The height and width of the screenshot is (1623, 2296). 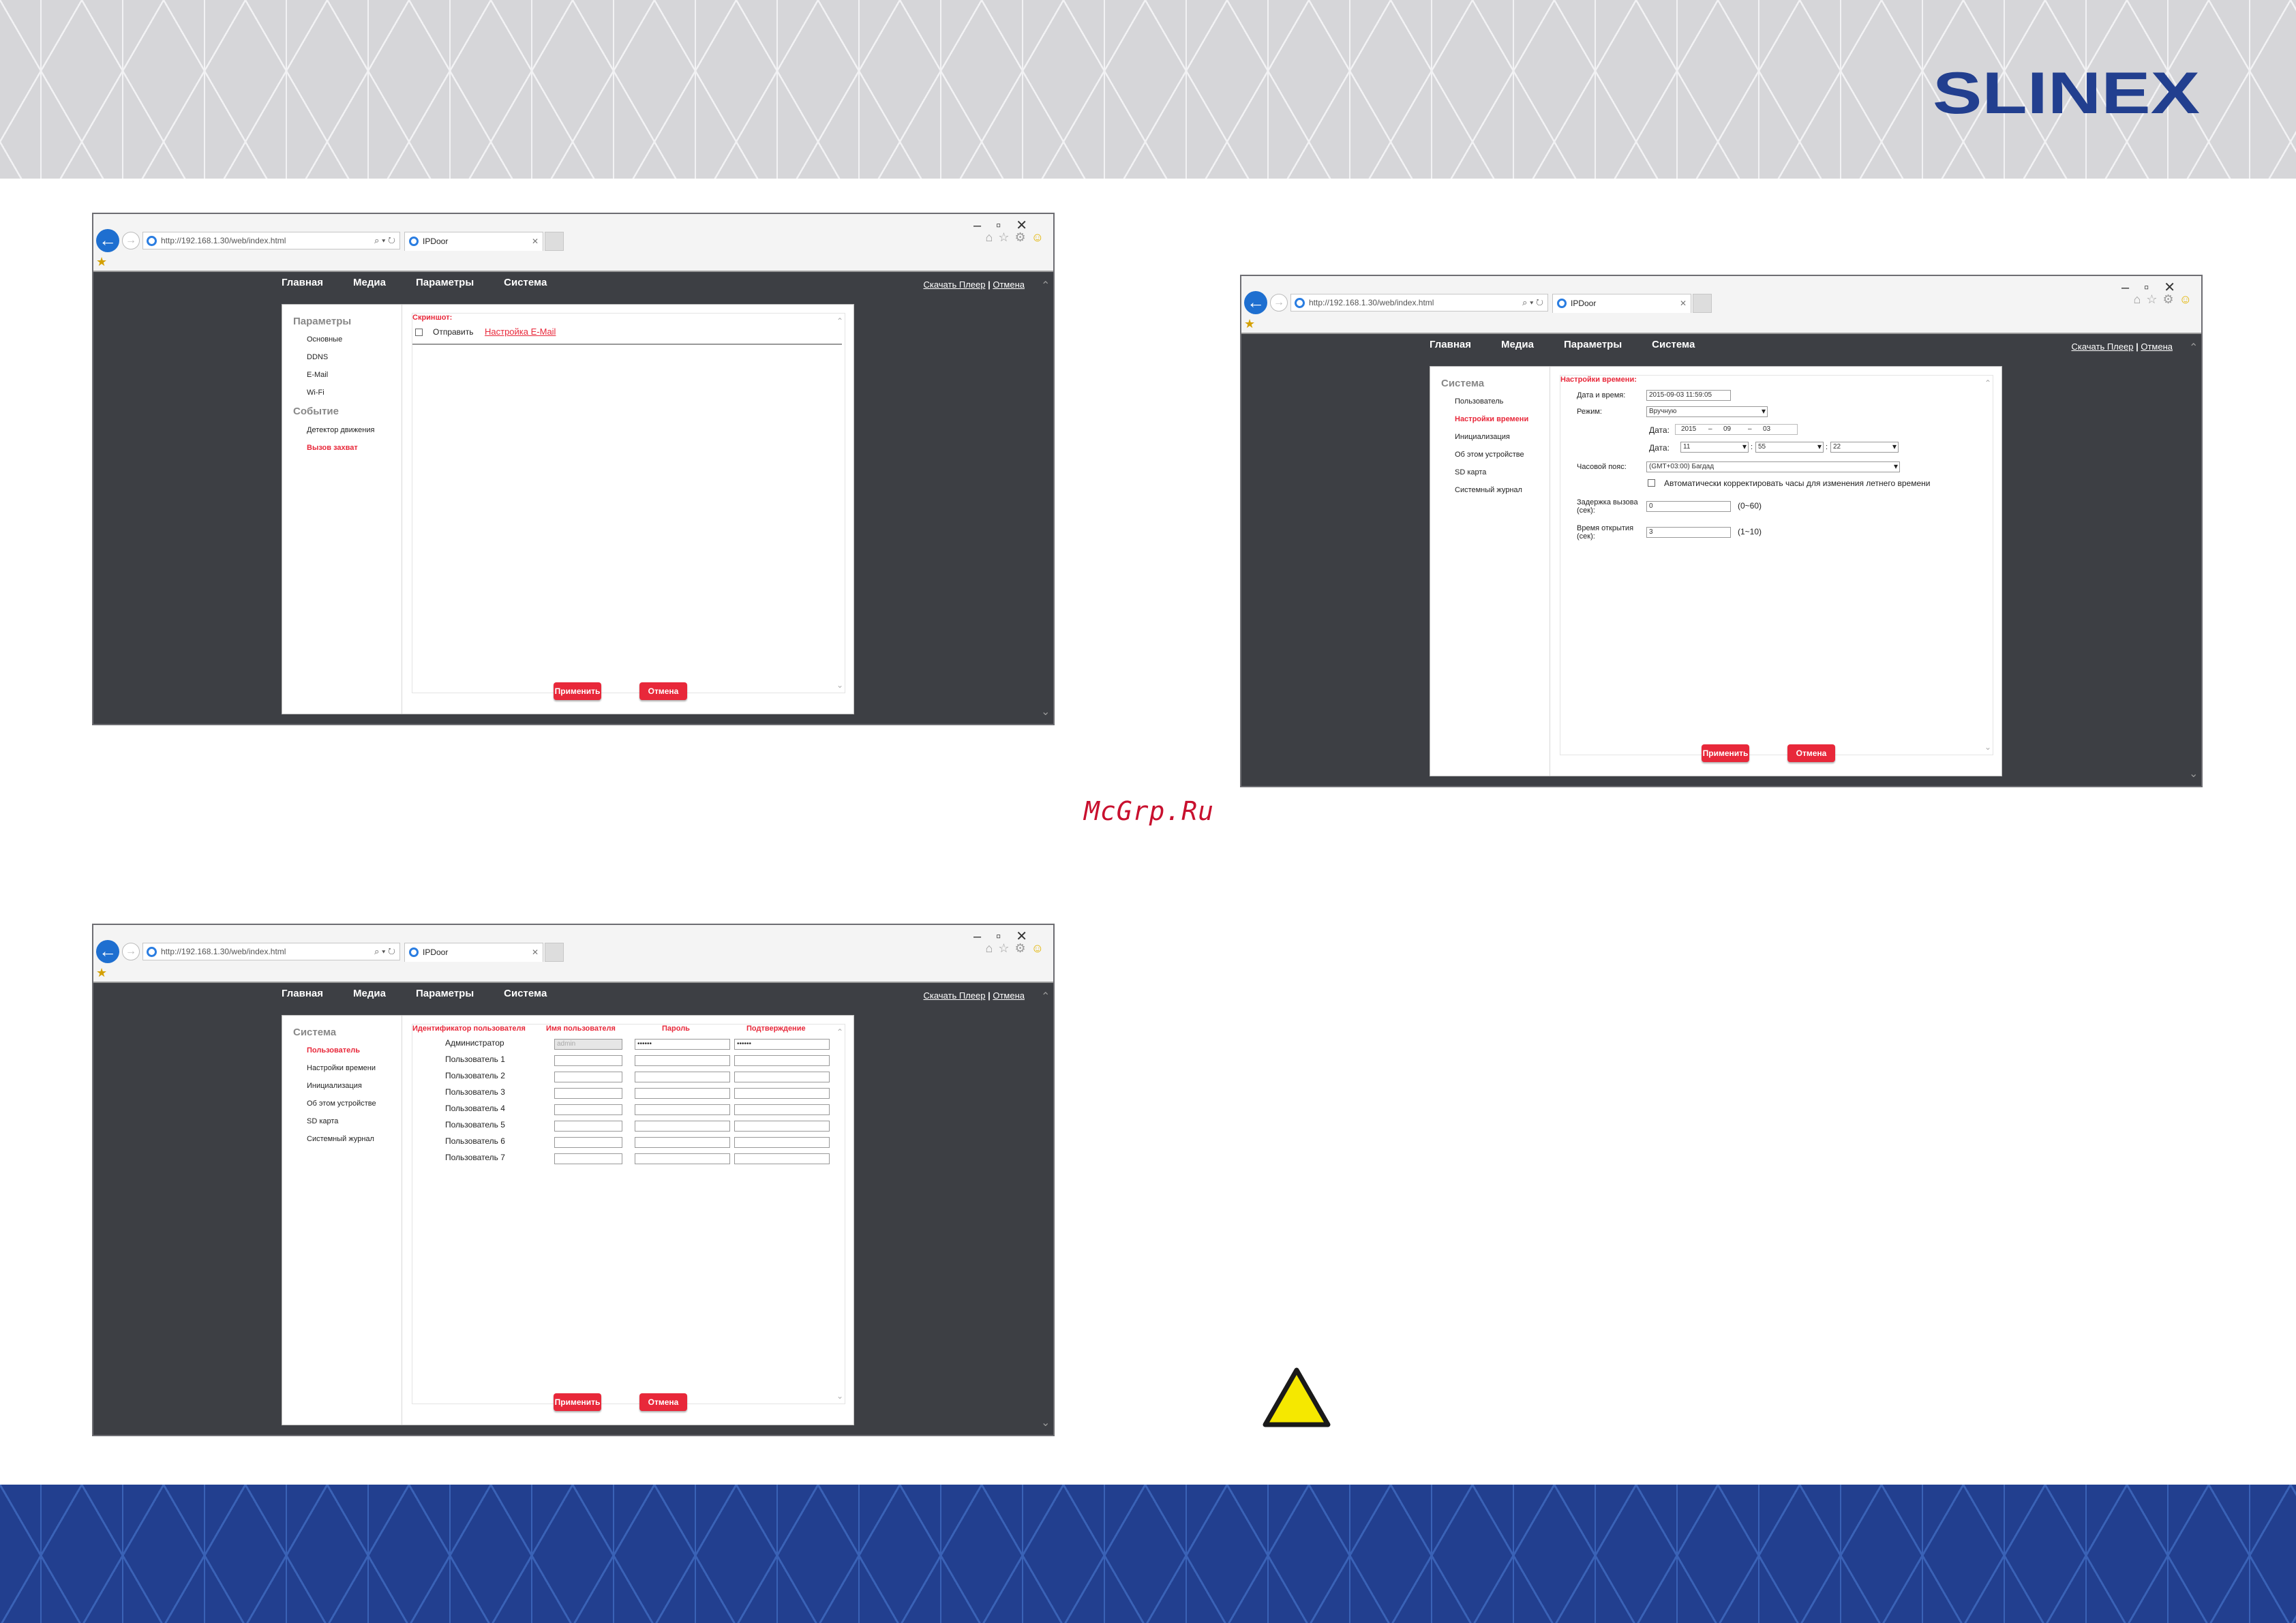 What do you see at coordinates (324, 339) in the screenshot?
I see `sidebar-item-basic: Основные` at bounding box center [324, 339].